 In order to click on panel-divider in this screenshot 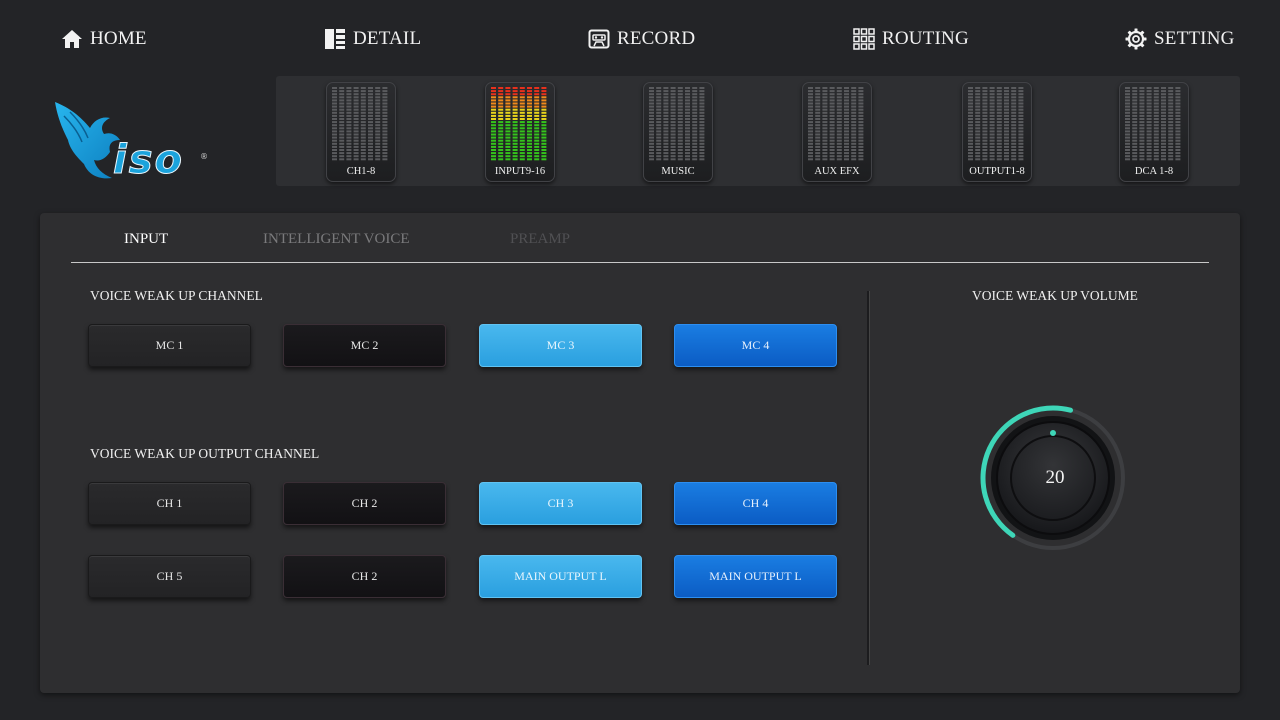, I will do `click(868, 478)`.